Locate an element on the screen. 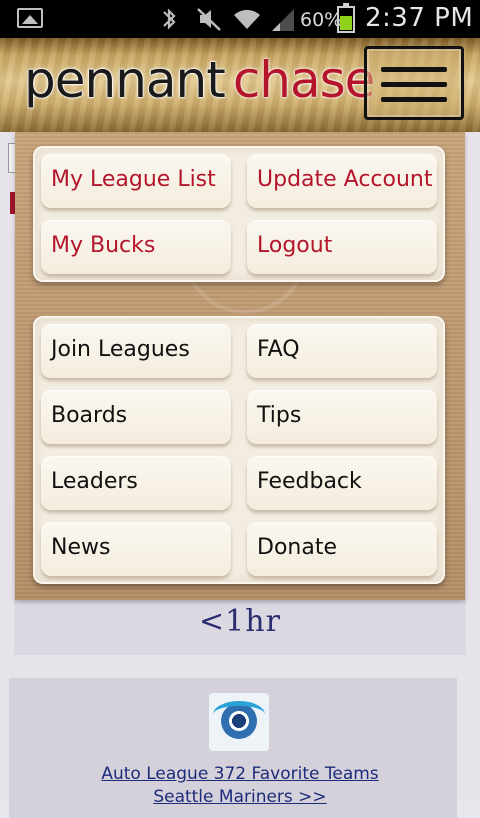 The image size is (480, 818). bluetooth-icon is located at coordinates (169, 23).